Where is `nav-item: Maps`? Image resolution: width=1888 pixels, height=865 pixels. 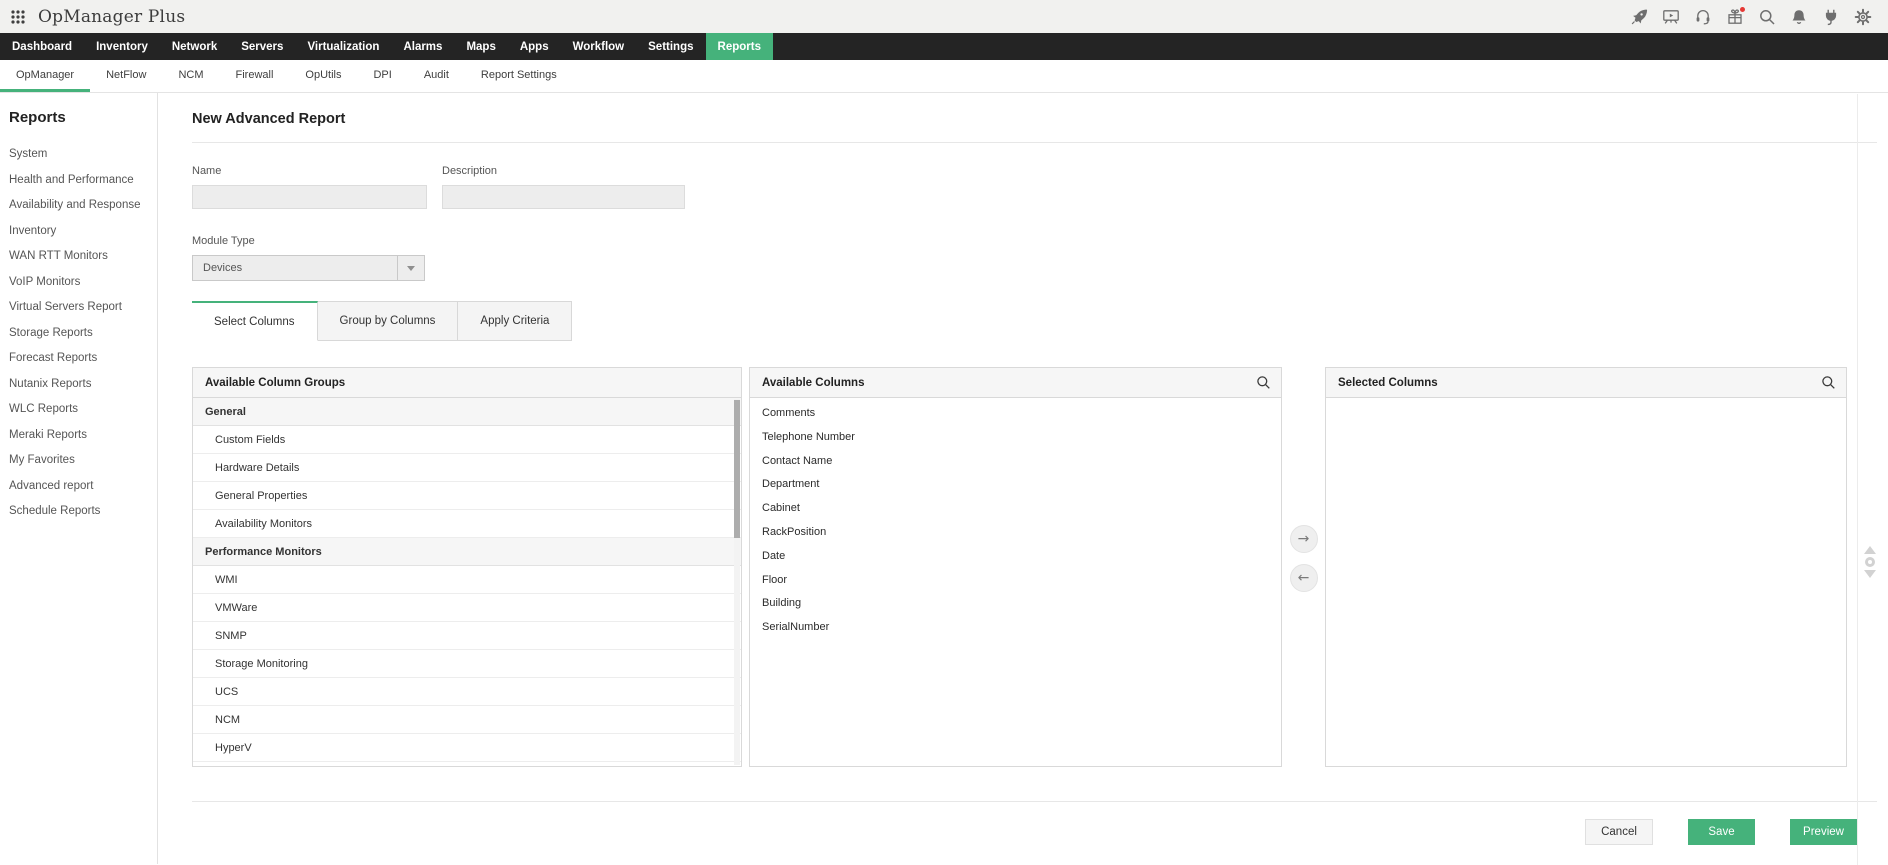
nav-item: Maps is located at coordinates (480, 46).